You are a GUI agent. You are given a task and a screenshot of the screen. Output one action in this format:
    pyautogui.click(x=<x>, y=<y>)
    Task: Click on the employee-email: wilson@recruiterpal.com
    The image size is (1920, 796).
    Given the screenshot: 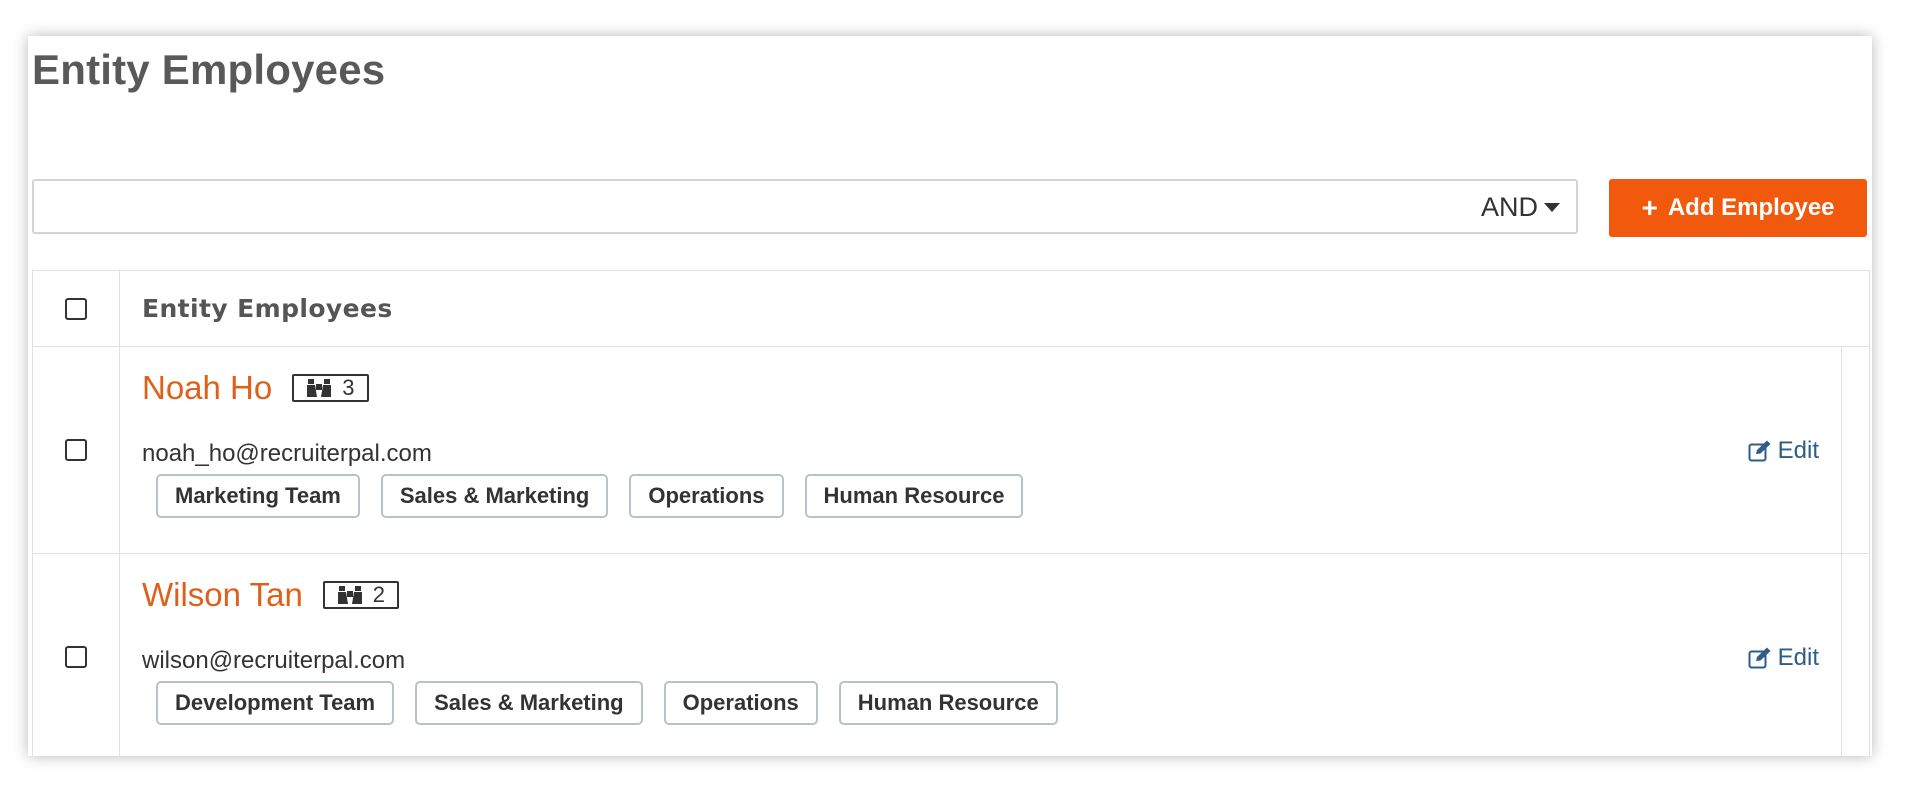 What is the action you would take?
    pyautogui.click(x=274, y=660)
    